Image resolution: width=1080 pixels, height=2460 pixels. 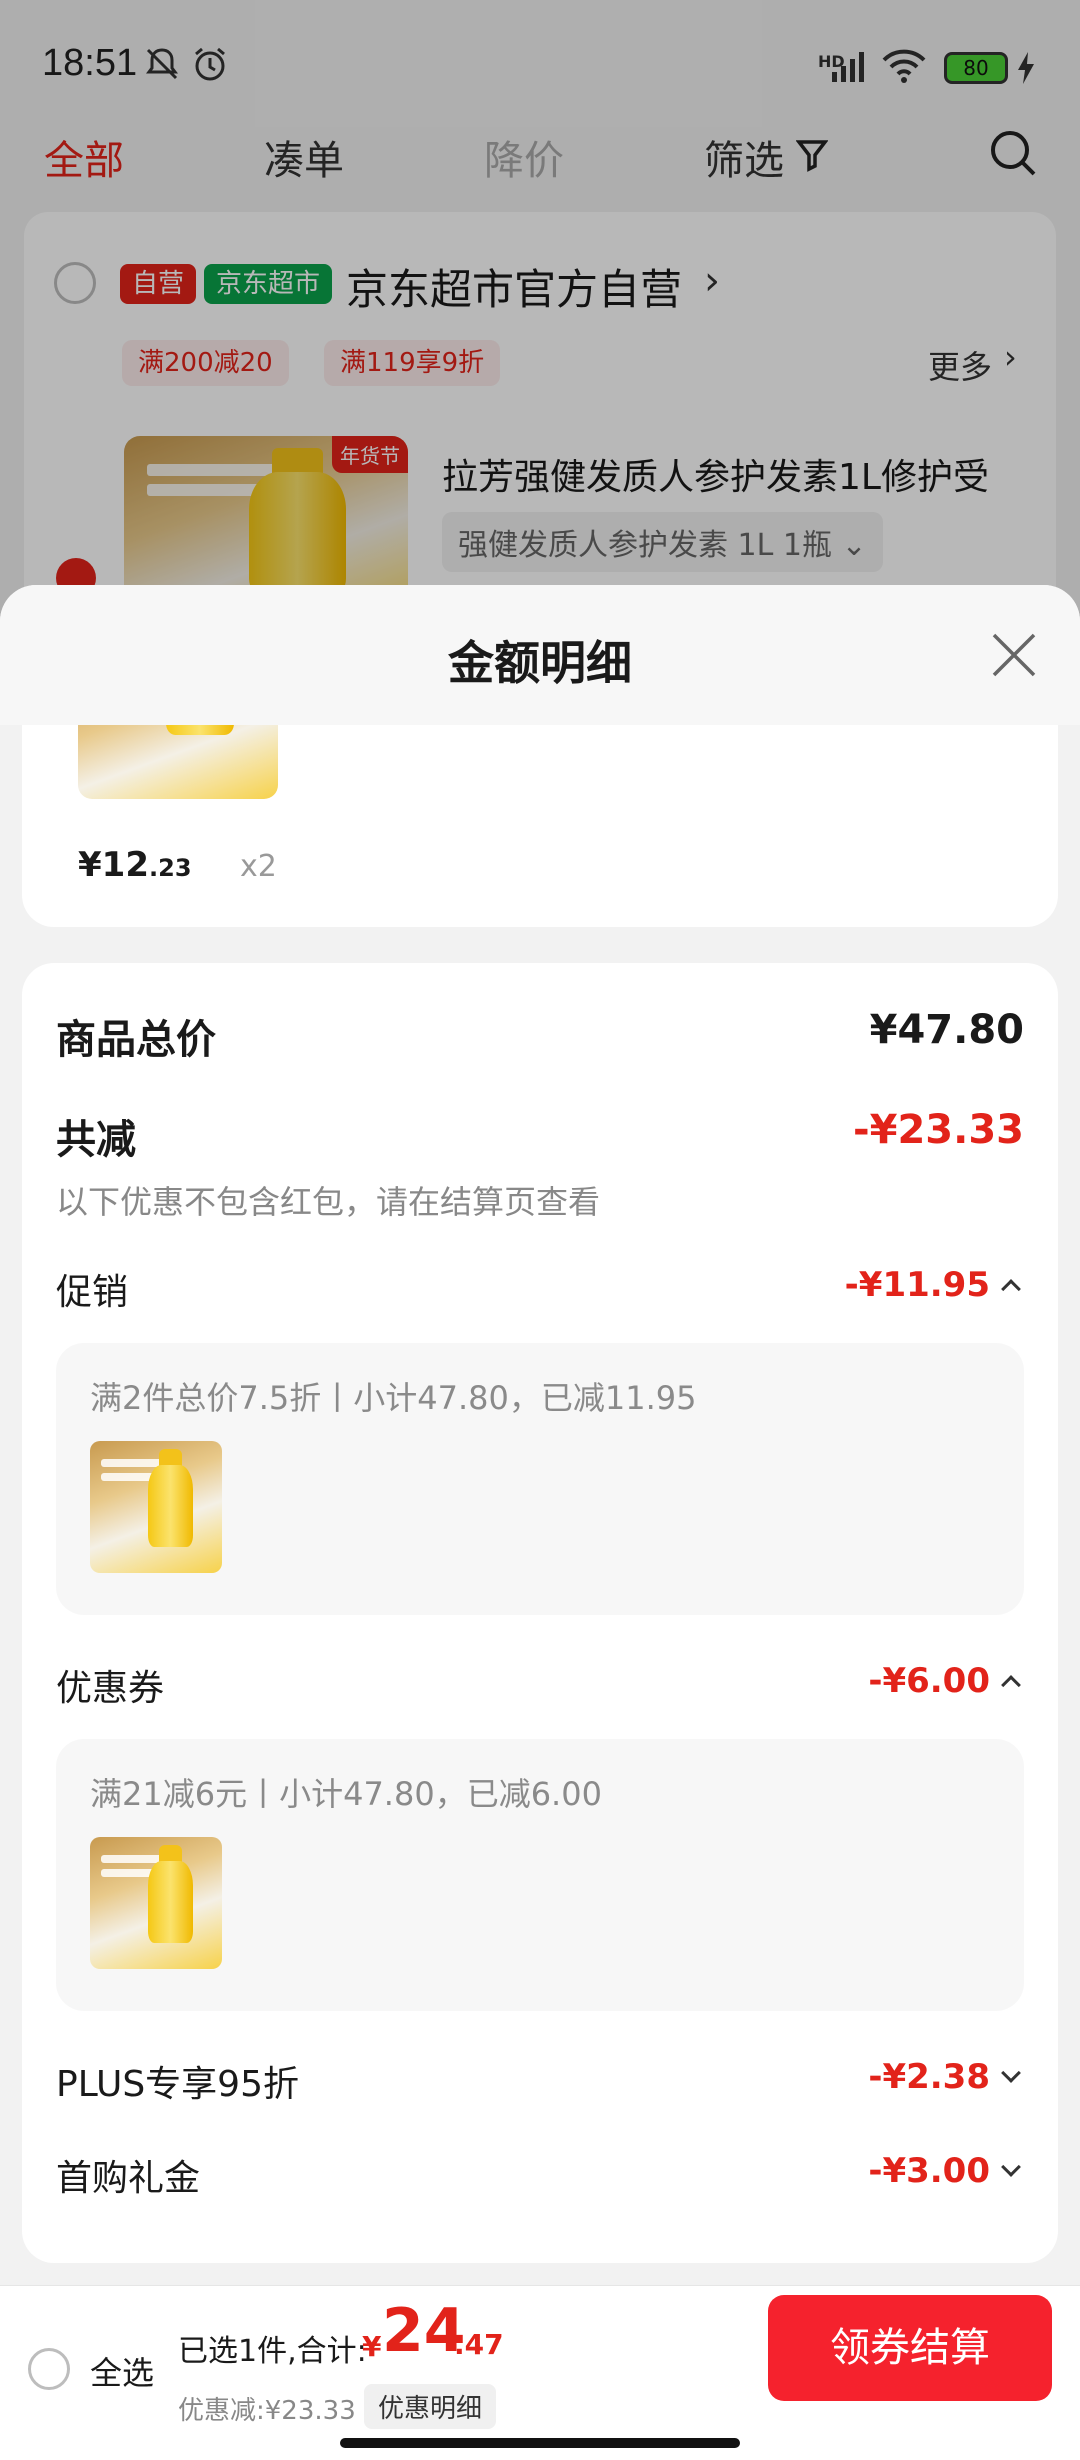 What do you see at coordinates (170, 868) in the screenshot?
I see `item-price-dec: .23` at bounding box center [170, 868].